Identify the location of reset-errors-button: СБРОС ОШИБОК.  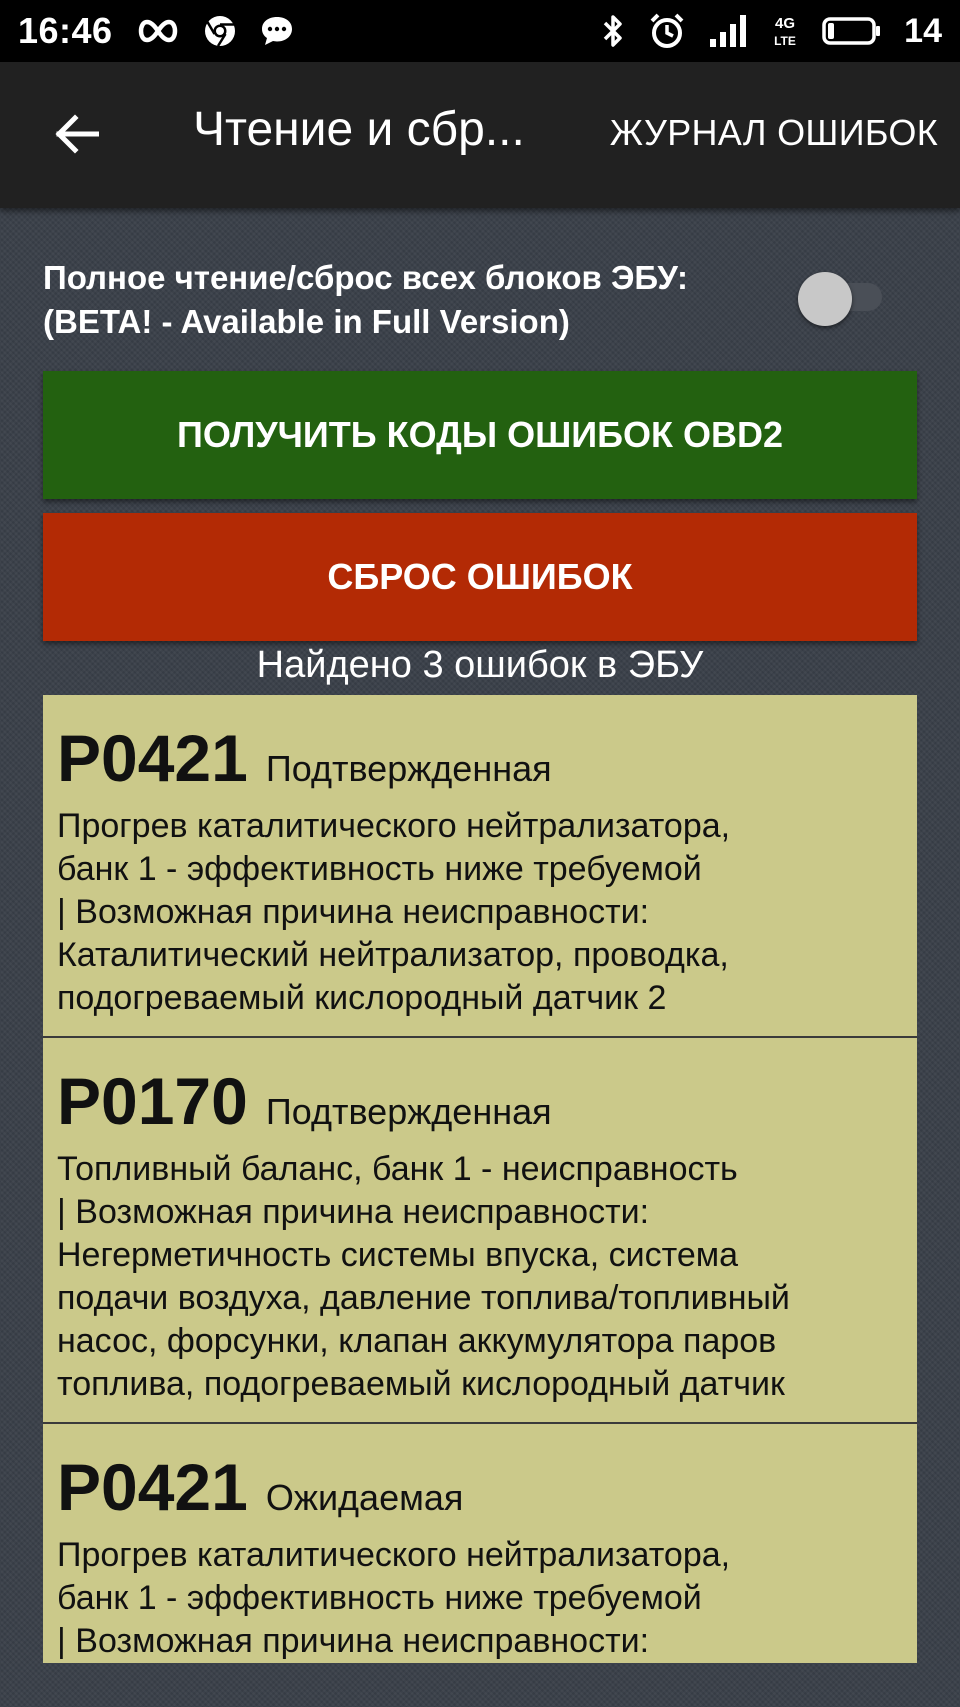
(480, 577).